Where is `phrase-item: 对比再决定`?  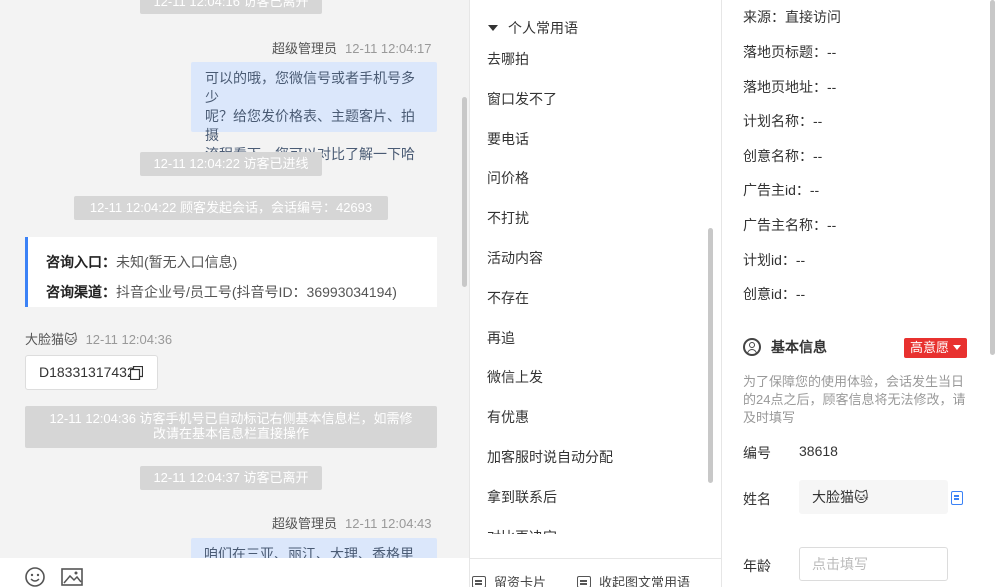
phrase-item: 对比再决定 is located at coordinates (597, 526).